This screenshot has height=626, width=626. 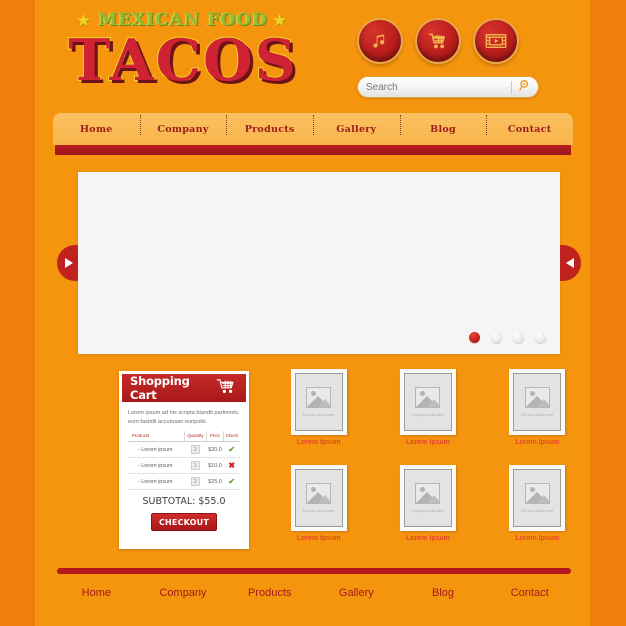 What do you see at coordinates (529, 593) in the screenshot?
I see `footer-item-contact: Contact` at bounding box center [529, 593].